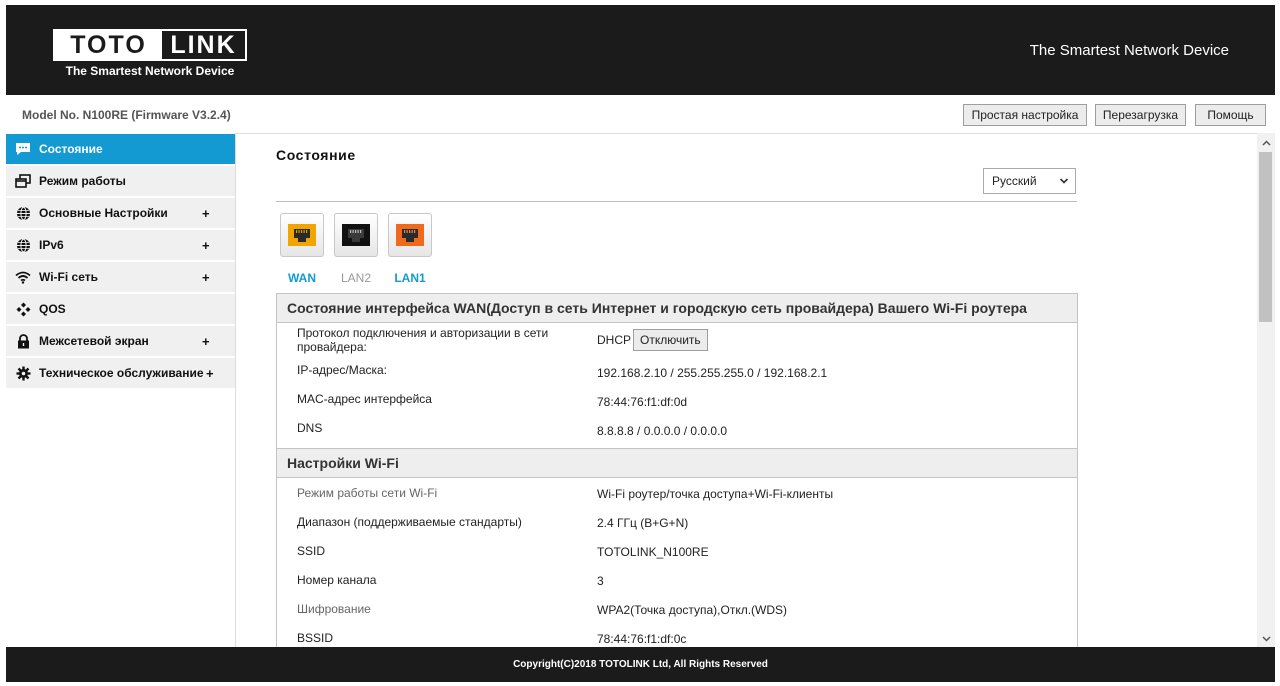  Describe the element at coordinates (1025, 115) in the screenshot. I see `quick-setup-button: Простая настройка` at that location.